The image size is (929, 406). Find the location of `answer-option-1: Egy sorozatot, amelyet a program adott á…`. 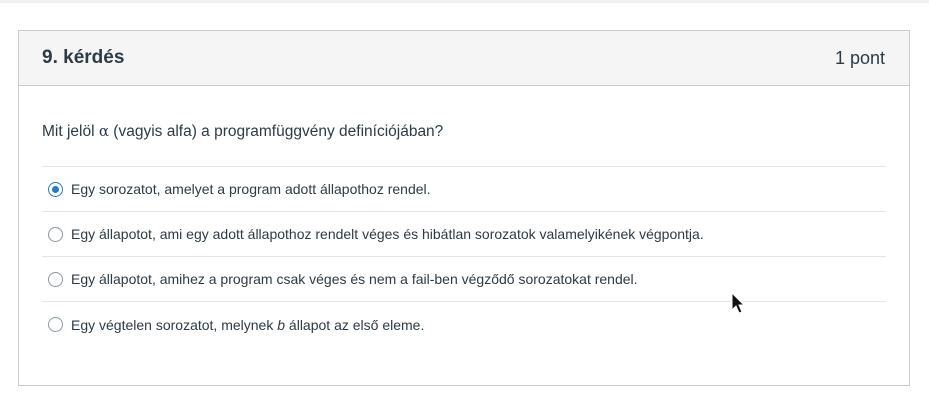

answer-option-1: Egy sorozatot, amelyet a program adott á… is located at coordinates (464, 189).